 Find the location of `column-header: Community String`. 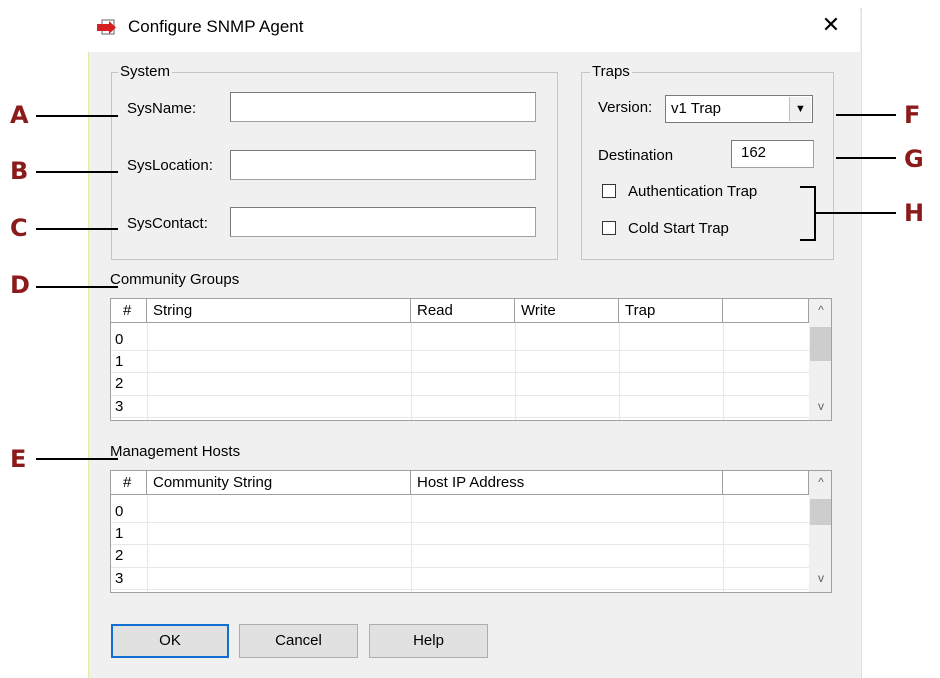

column-header: Community String is located at coordinates (279, 483).